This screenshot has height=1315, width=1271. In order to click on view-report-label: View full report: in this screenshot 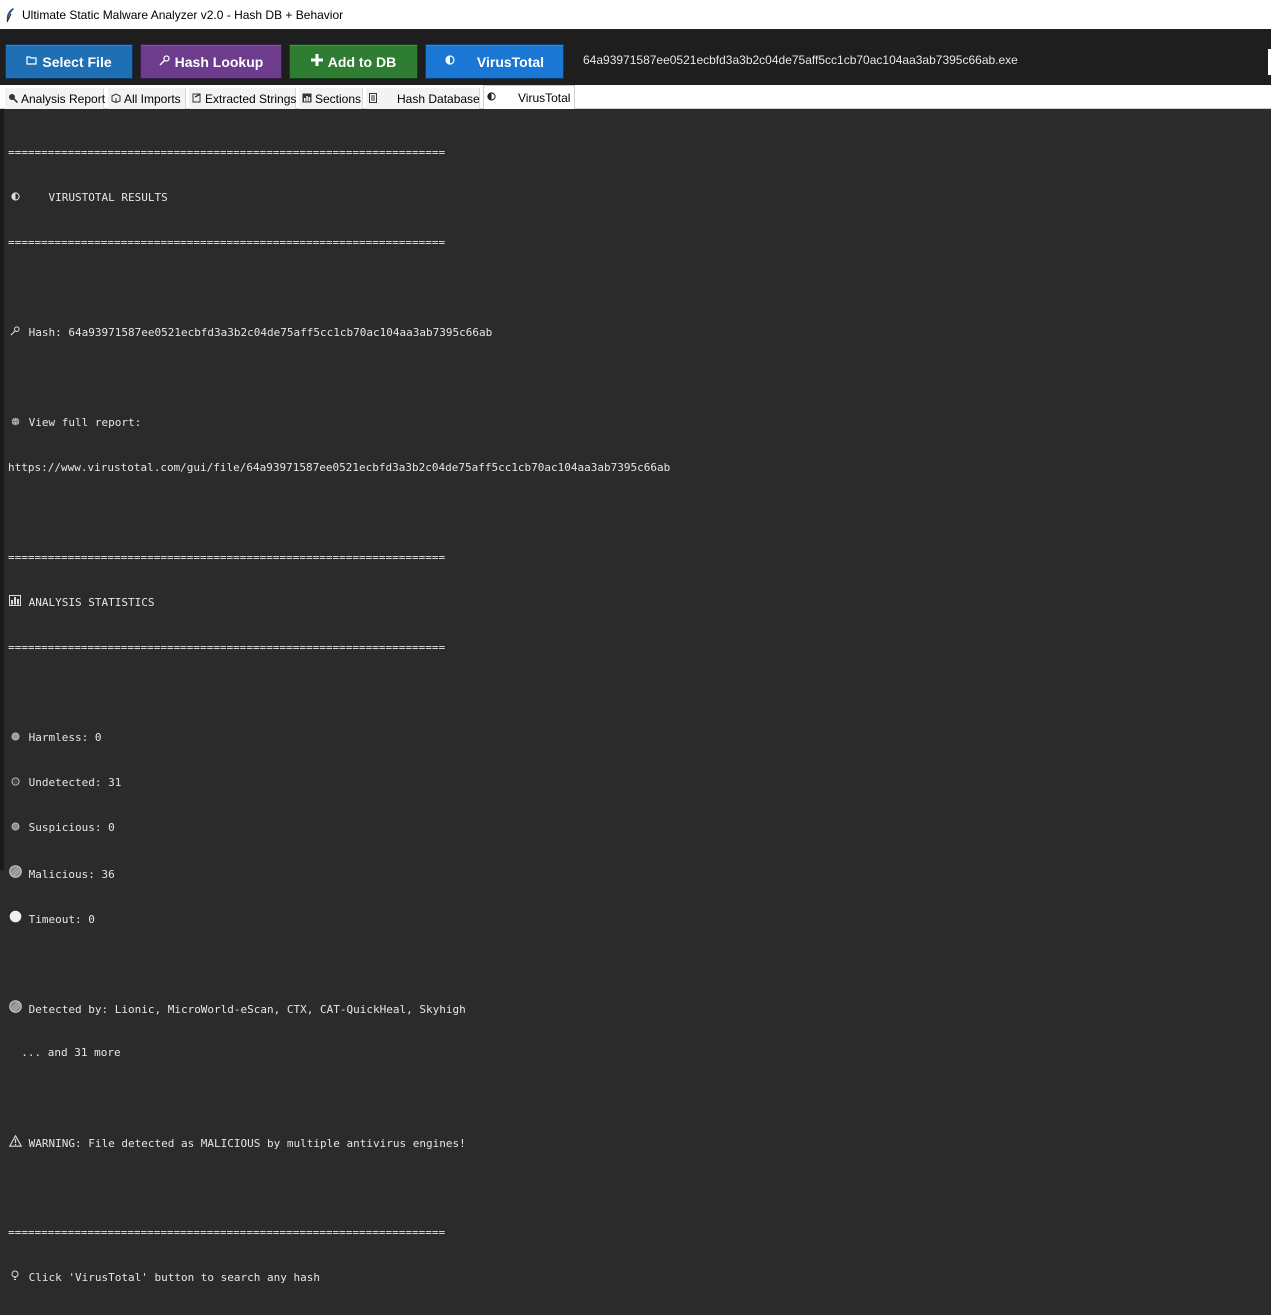, I will do `click(85, 422)`.